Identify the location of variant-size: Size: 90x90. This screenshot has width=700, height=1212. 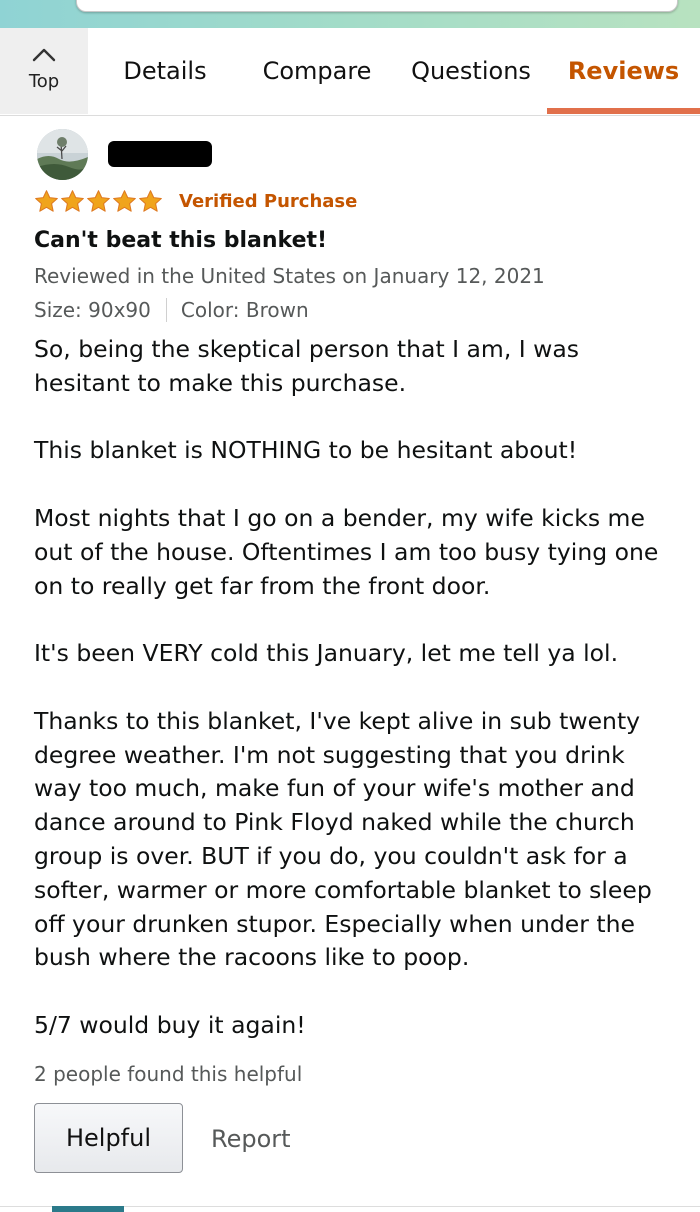
(92, 310).